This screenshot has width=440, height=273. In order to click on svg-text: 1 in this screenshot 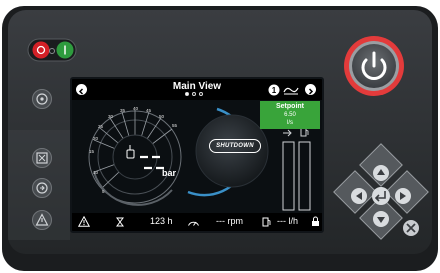, I will do `click(274, 90)`.